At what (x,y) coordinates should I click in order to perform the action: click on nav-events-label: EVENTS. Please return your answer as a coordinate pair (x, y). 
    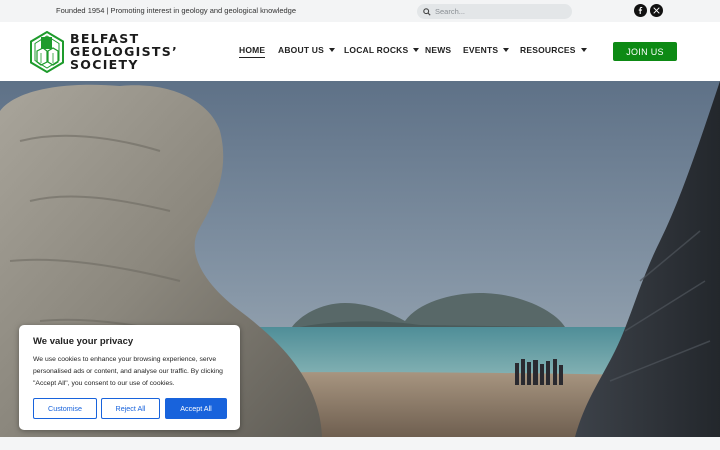
    Looking at the image, I should click on (481, 50).